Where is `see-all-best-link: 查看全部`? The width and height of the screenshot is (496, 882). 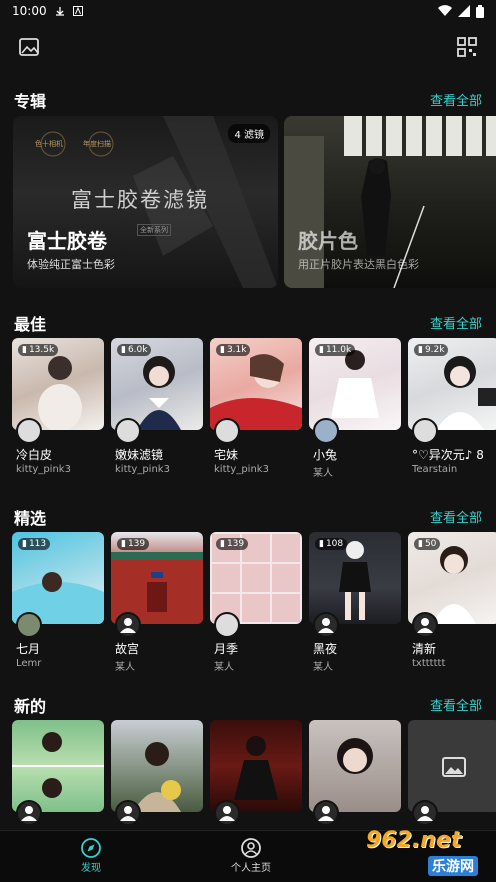 see-all-best-link: 查看全部 is located at coordinates (456, 322).